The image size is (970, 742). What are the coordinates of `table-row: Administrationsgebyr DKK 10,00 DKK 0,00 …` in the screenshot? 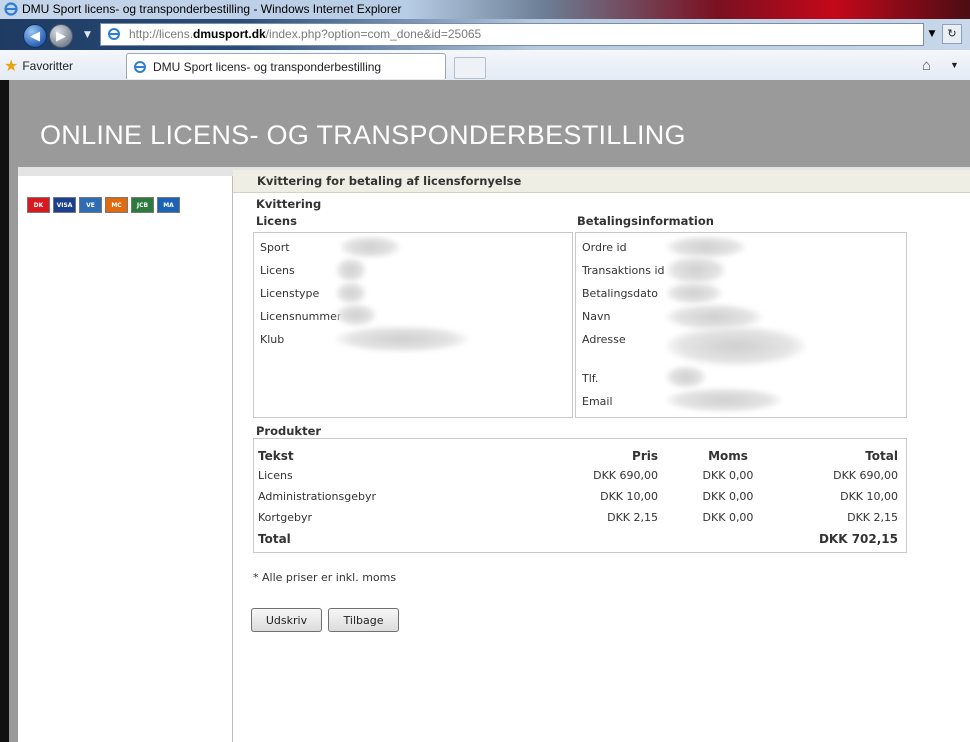 It's located at (578, 496).